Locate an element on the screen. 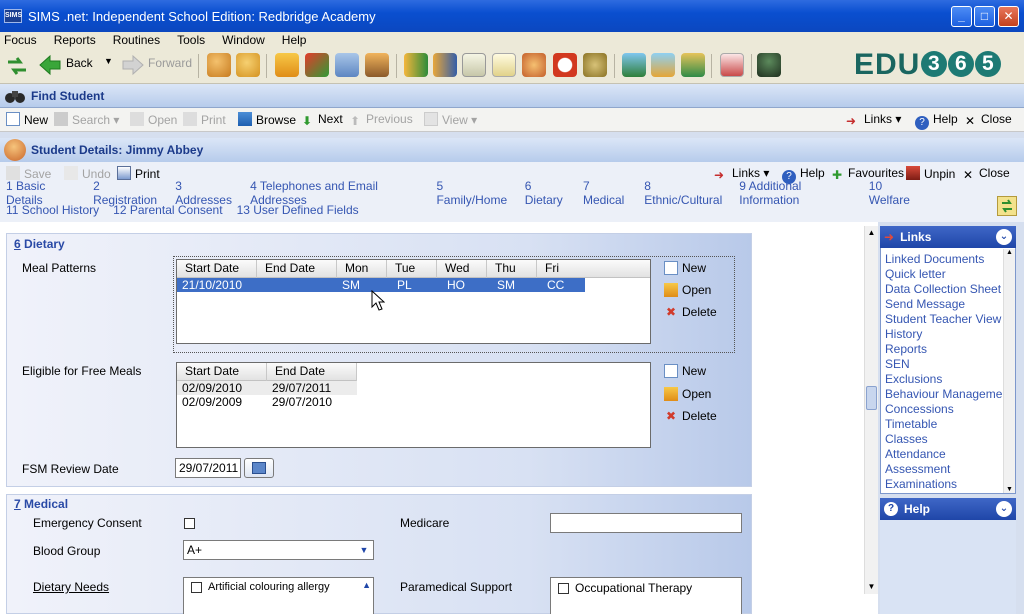 The image size is (1024, 614). folder-icon is located at coordinates (287, 65).